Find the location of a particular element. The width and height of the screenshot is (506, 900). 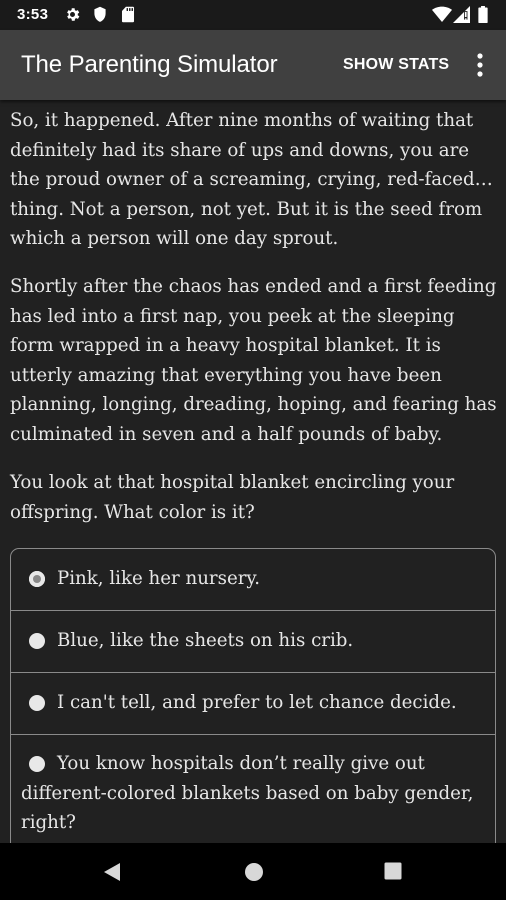

wifi-icon is located at coordinates (442, 14).